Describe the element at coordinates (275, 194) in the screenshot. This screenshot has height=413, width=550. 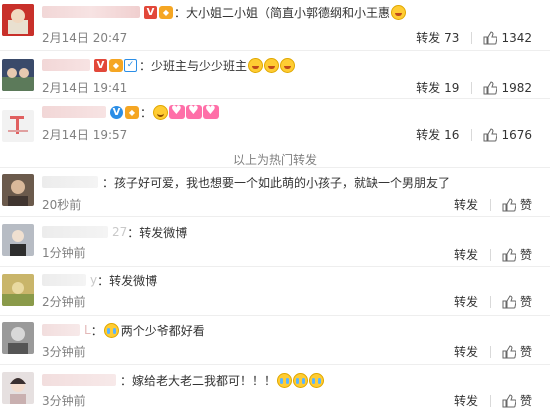
I see `repost-item: ： 孩子好可爱，我也想要一个如此萌的小孩子，就缺一个男朋友了 20秒前 转发 赞` at that location.